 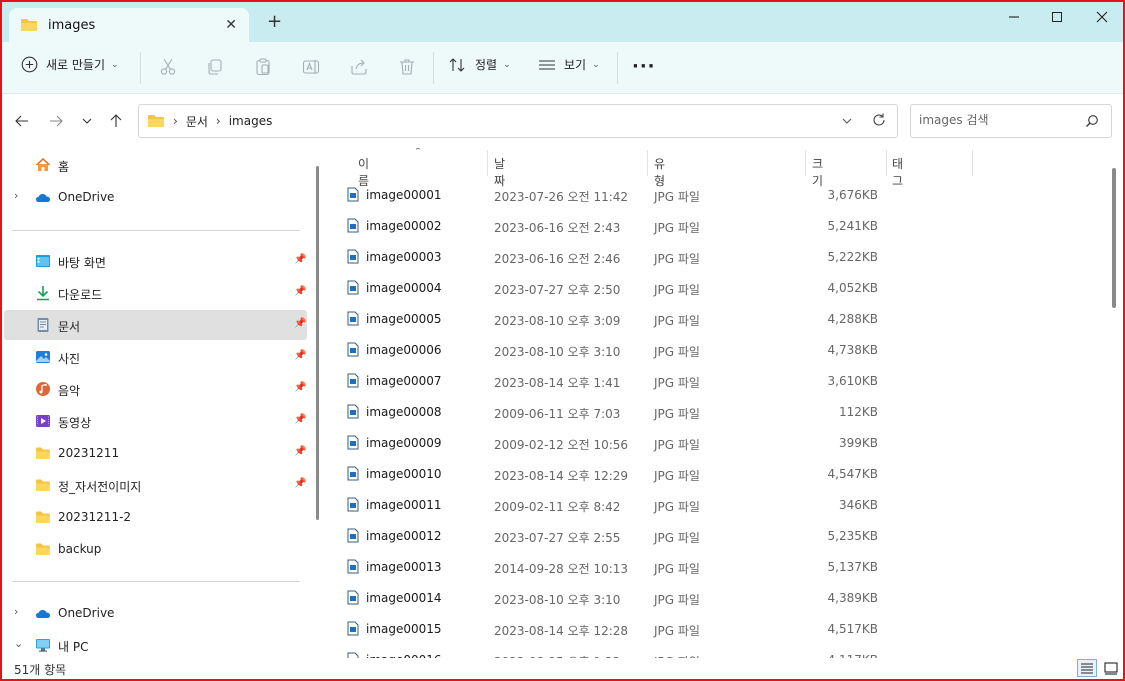 What do you see at coordinates (155, 293) in the screenshot?
I see `sidebar-item-downloads: 다운로드 📌` at bounding box center [155, 293].